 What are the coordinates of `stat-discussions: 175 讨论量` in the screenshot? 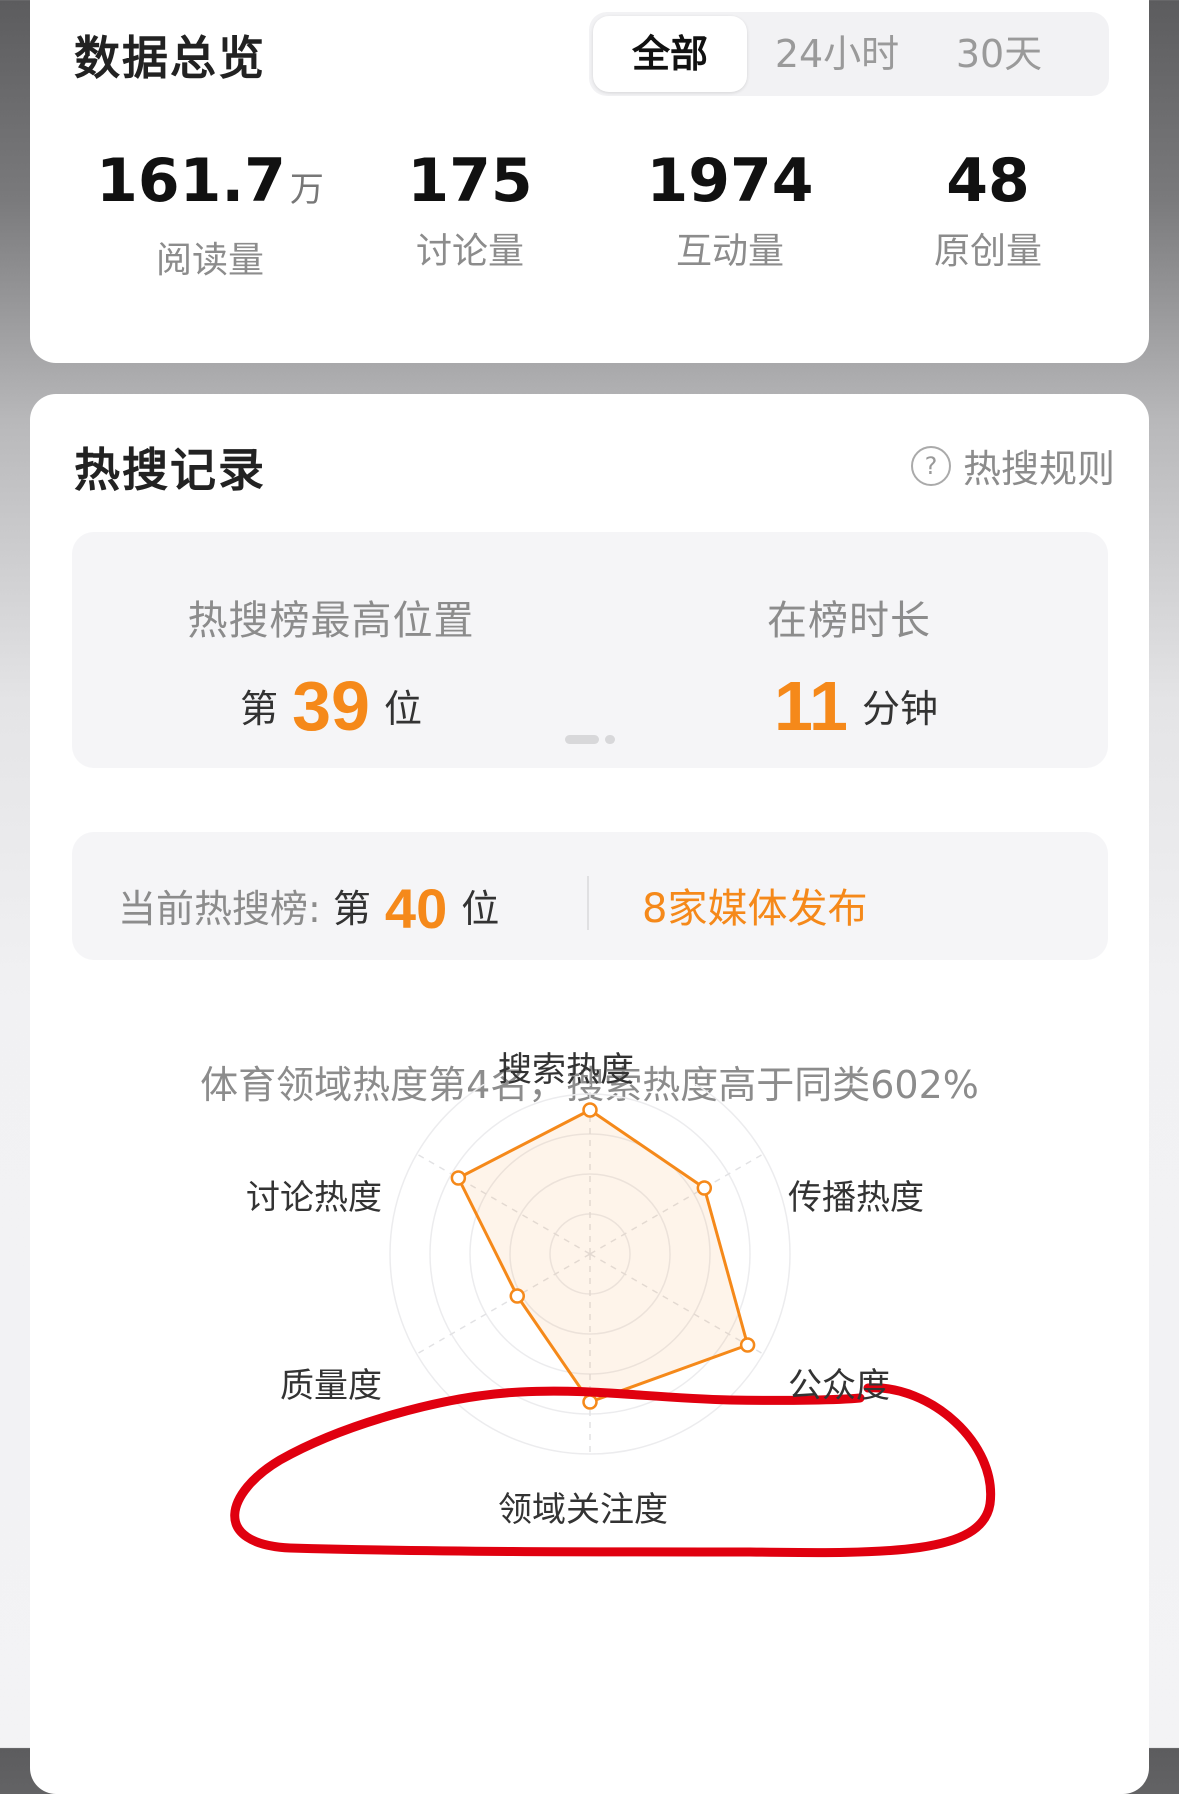 It's located at (470, 210).